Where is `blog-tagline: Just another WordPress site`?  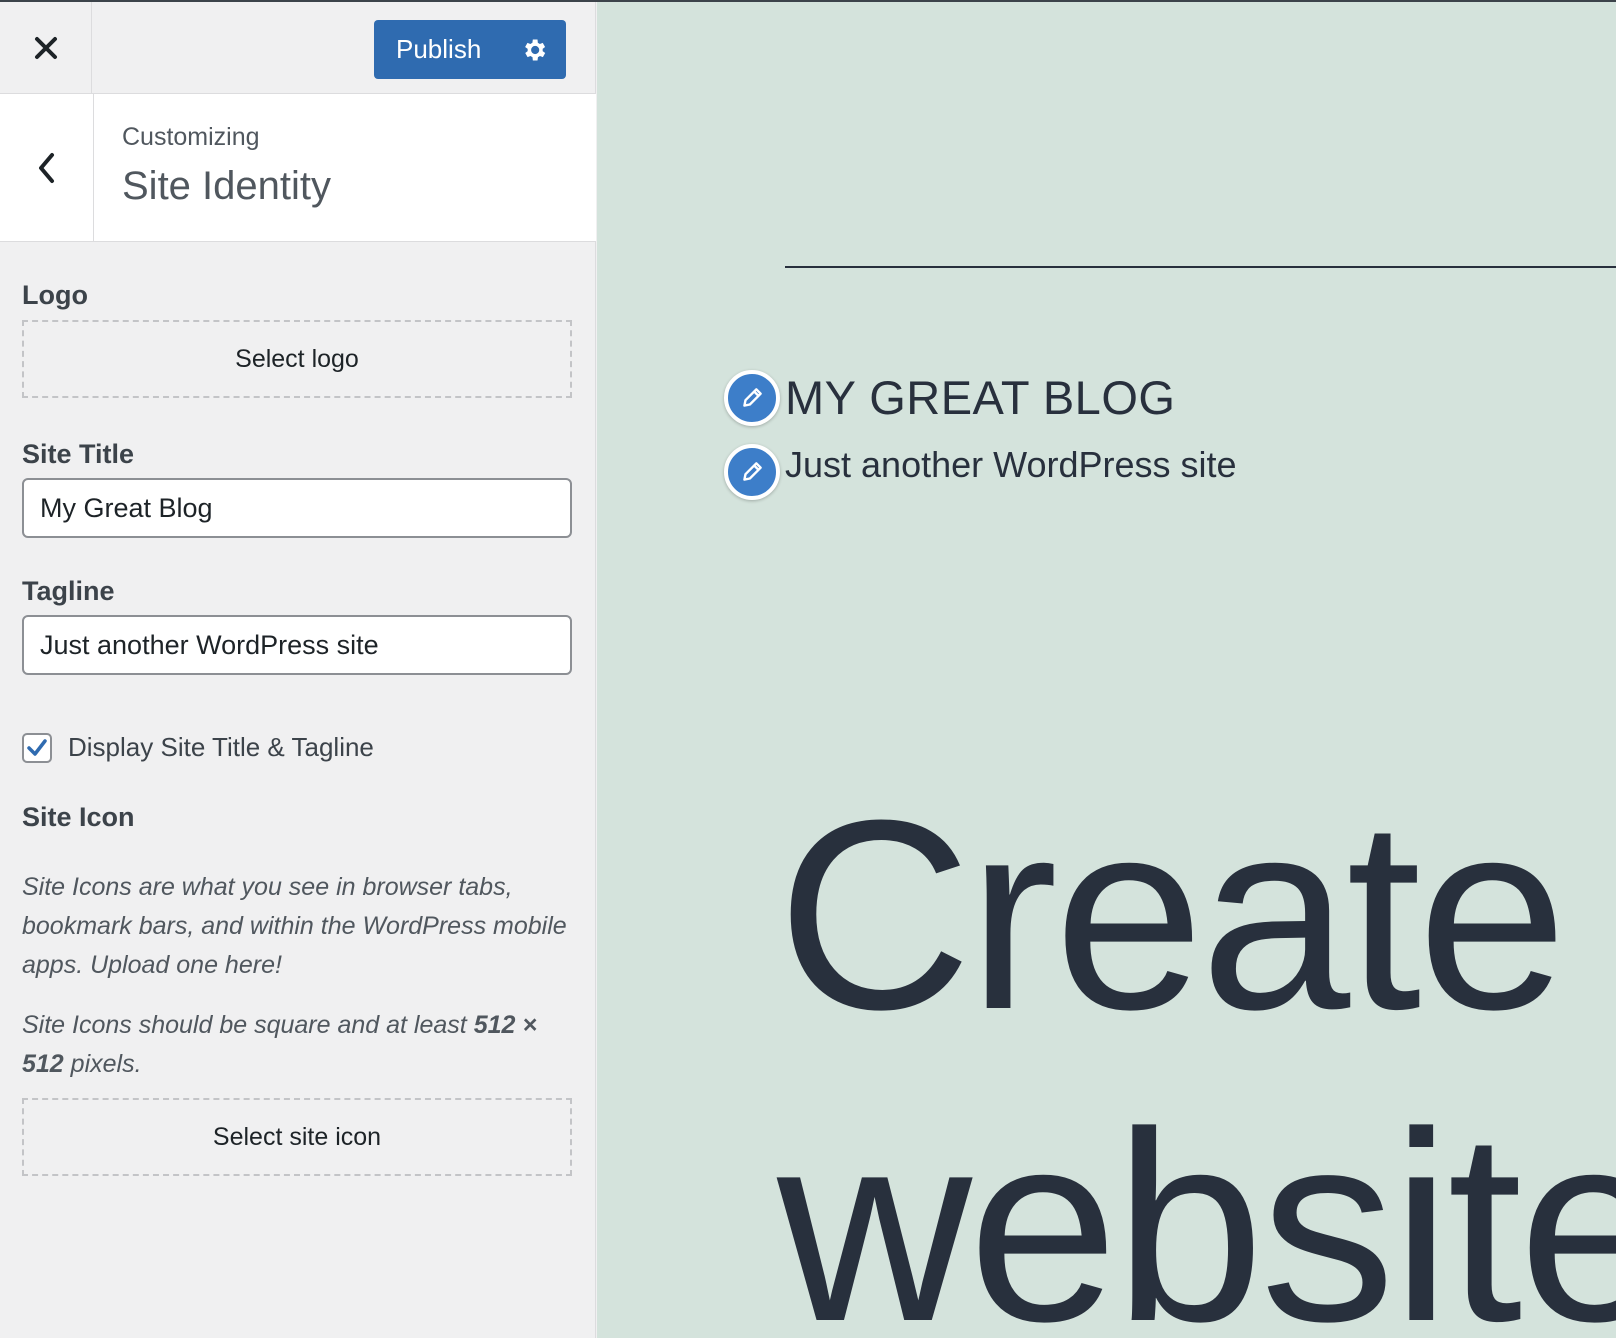
blog-tagline: Just another WordPress site is located at coordinates (1011, 464).